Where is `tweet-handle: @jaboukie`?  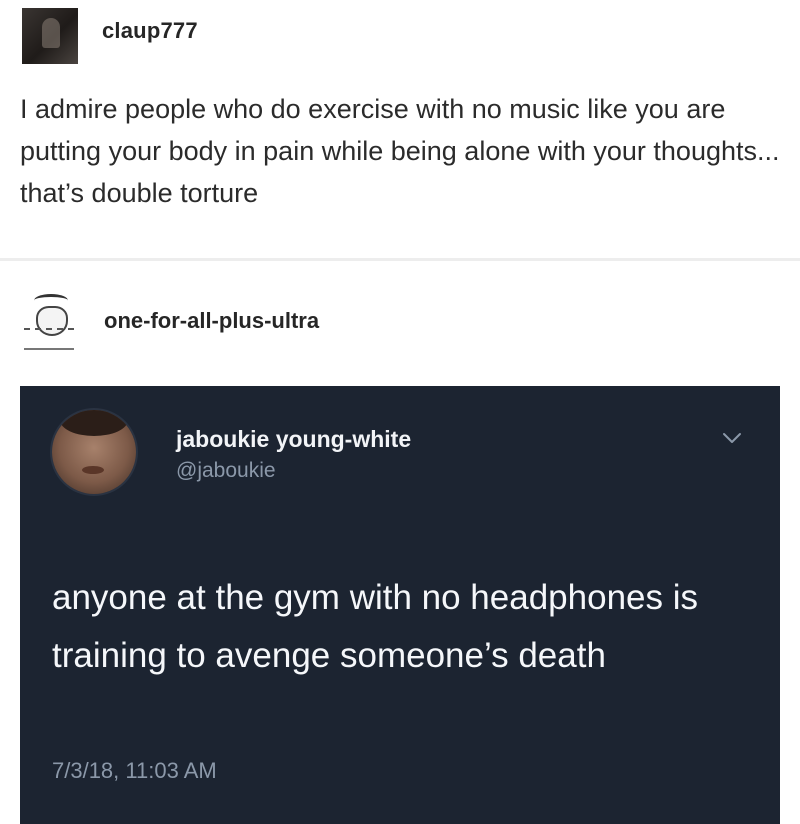
tweet-handle: @jaboukie is located at coordinates (226, 471).